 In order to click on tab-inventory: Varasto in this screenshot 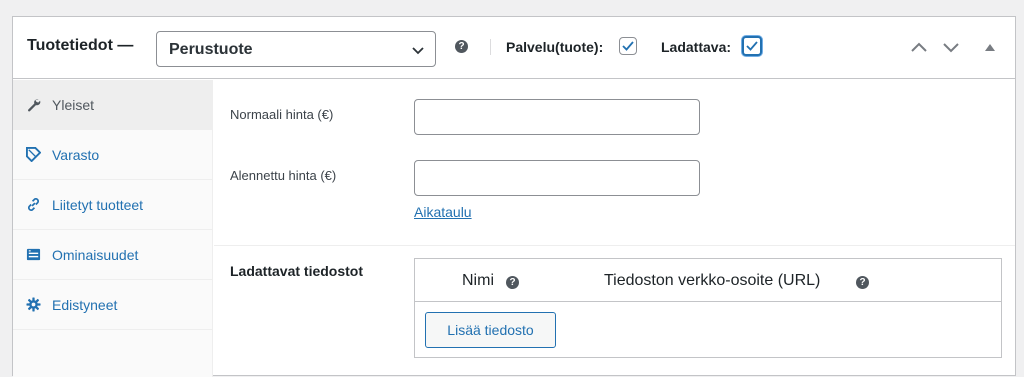, I will do `click(113, 155)`.